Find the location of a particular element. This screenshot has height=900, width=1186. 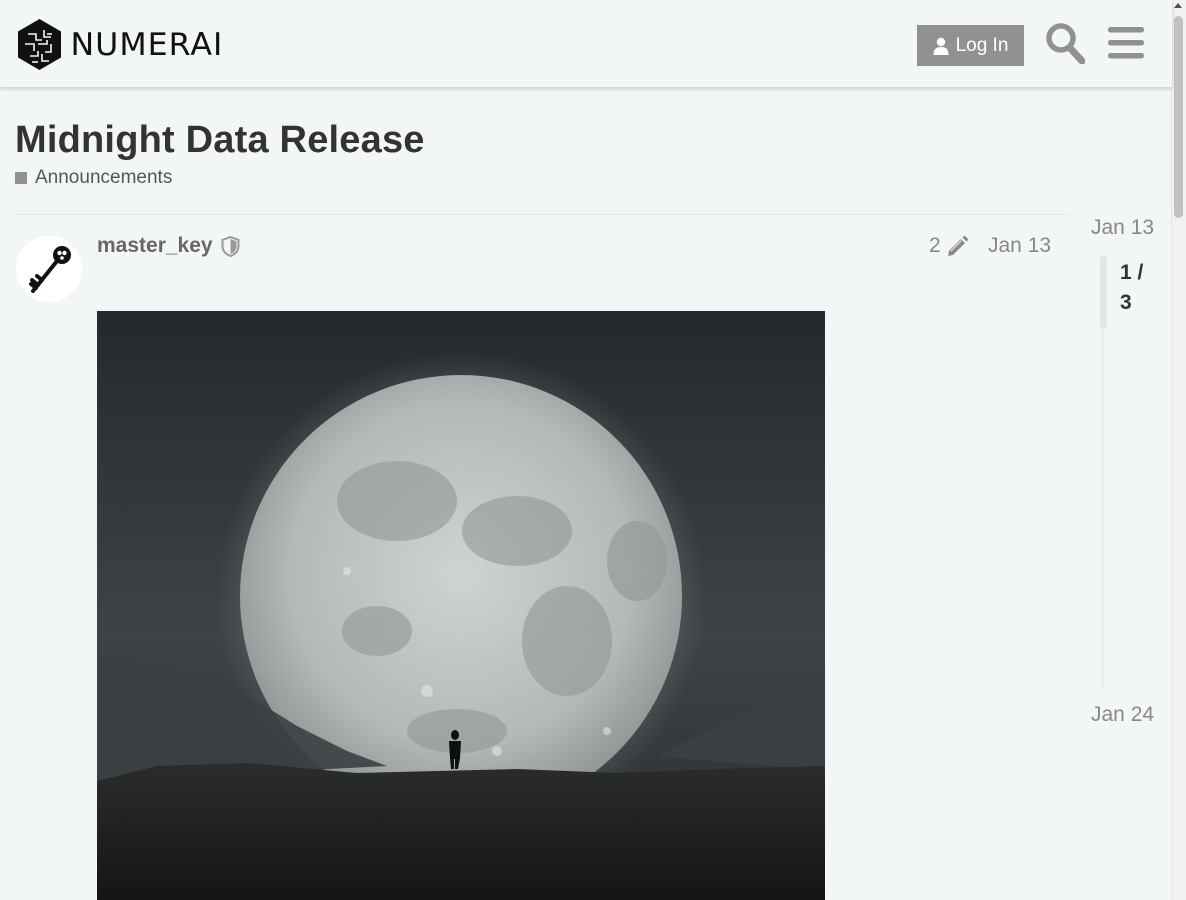

post-date: Jan 13 is located at coordinates (1019, 246).